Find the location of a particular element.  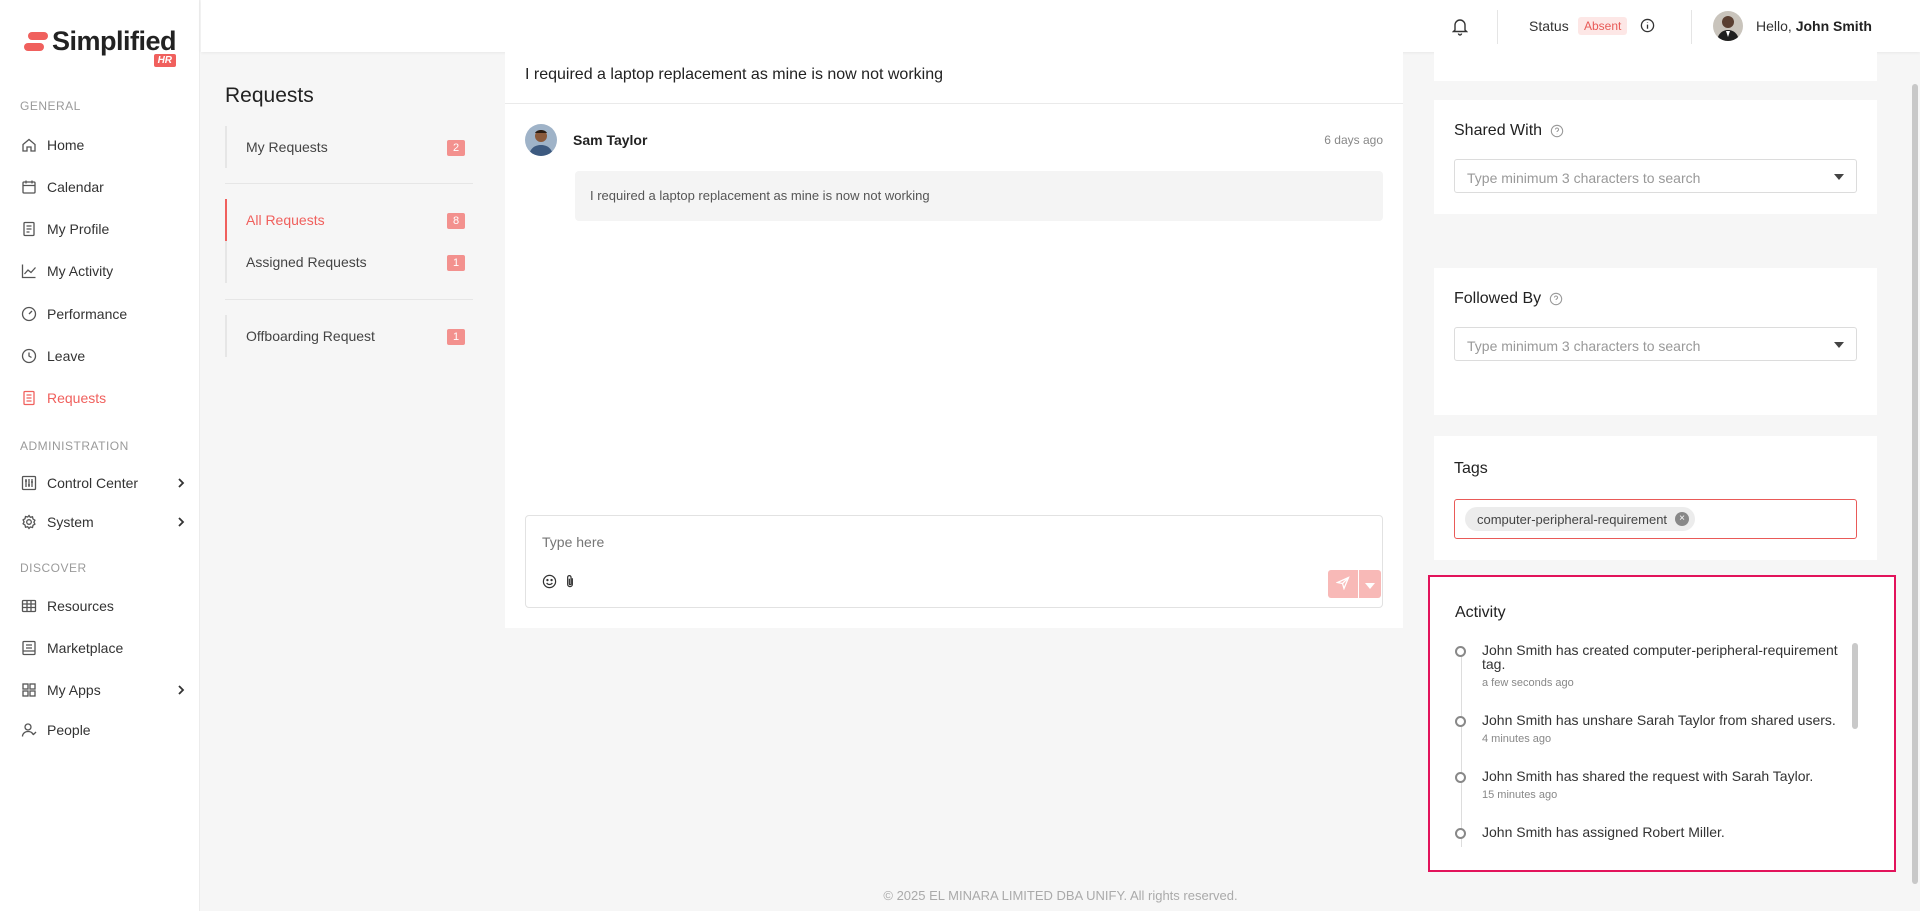

sidebar-item-my-profile: My Profile is located at coordinates (103, 229).